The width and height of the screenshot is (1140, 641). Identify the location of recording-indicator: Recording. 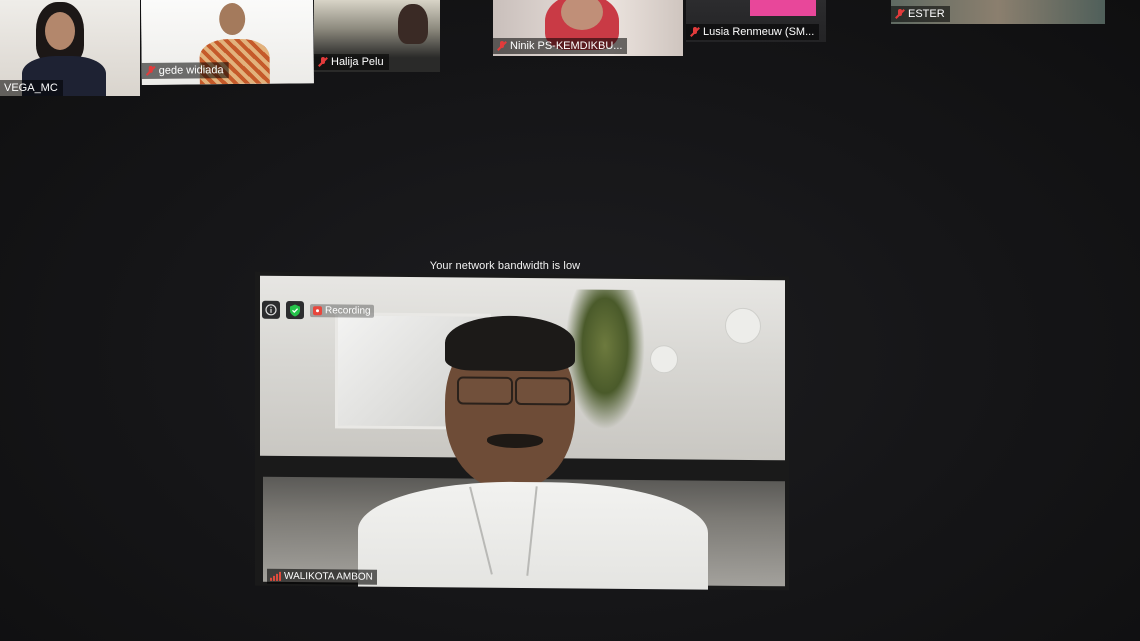
(342, 310).